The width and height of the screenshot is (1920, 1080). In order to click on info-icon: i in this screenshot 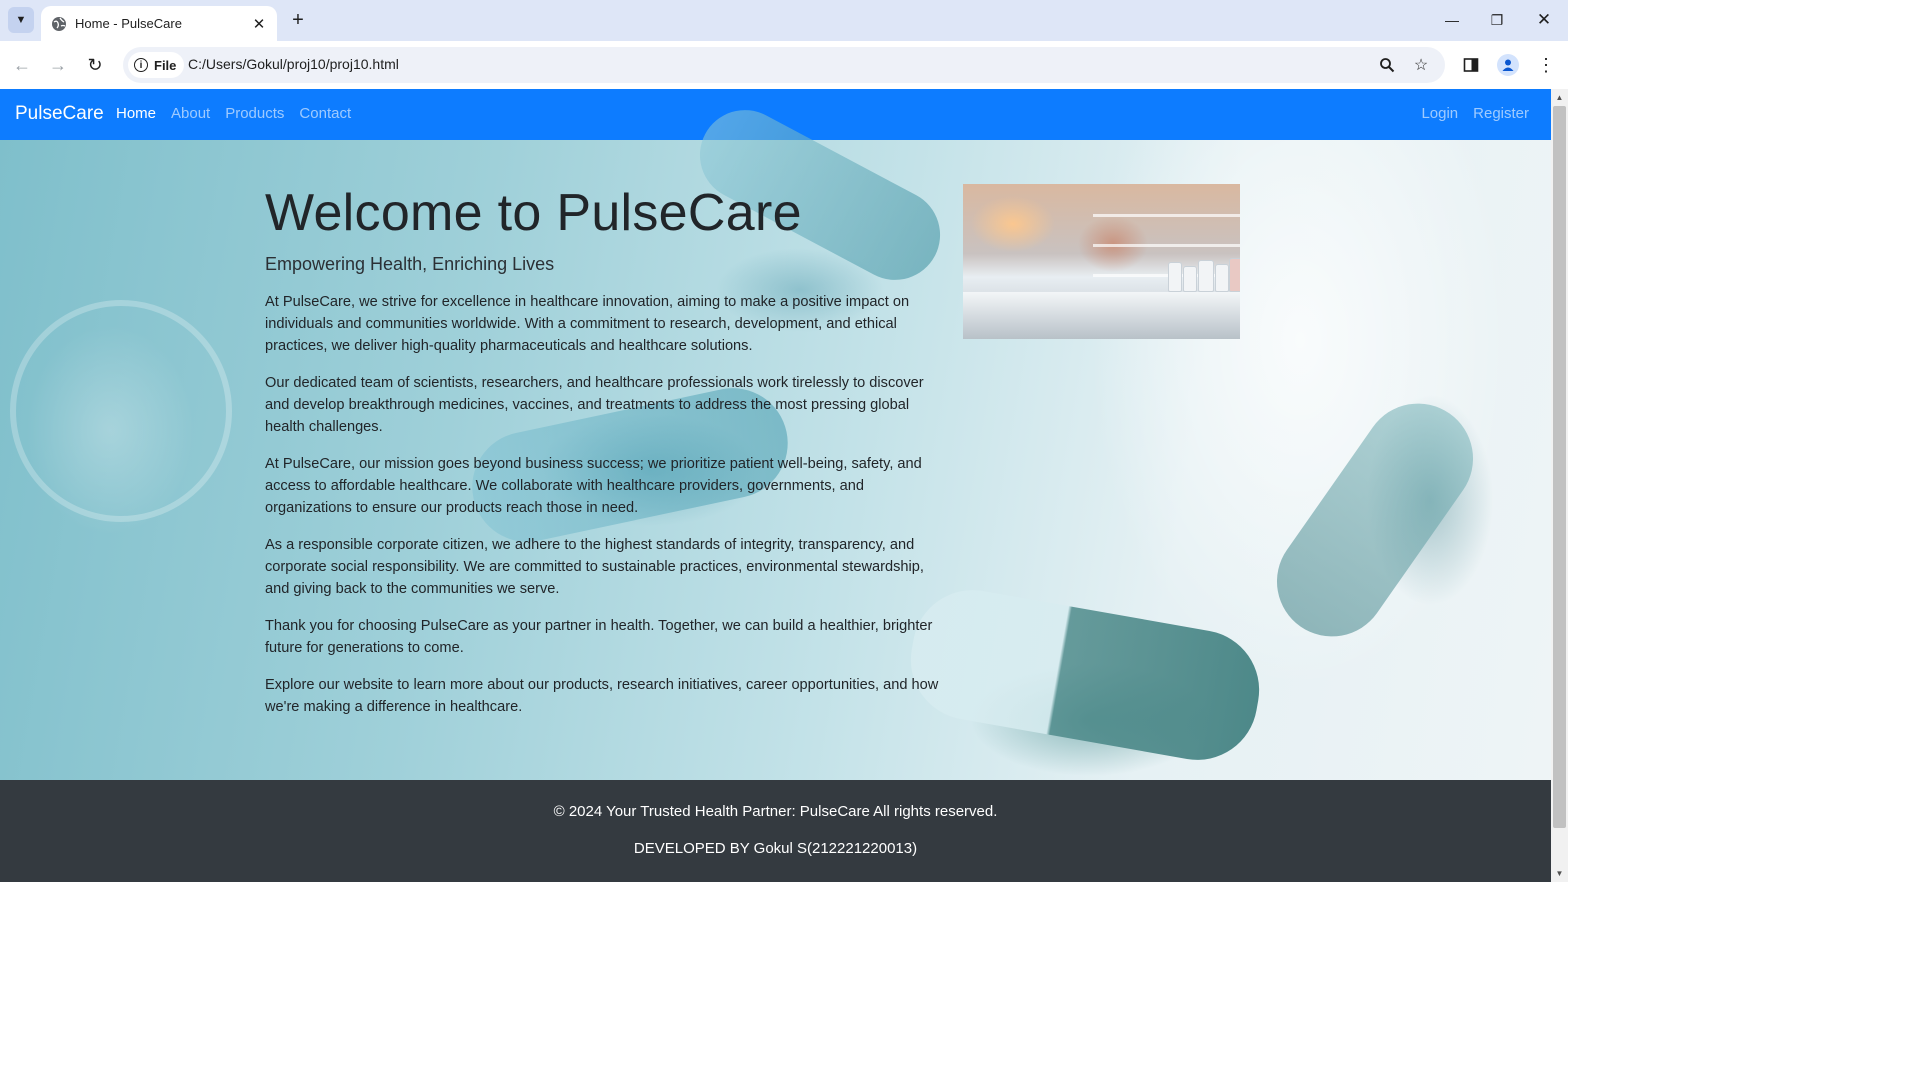, I will do `click(141, 65)`.